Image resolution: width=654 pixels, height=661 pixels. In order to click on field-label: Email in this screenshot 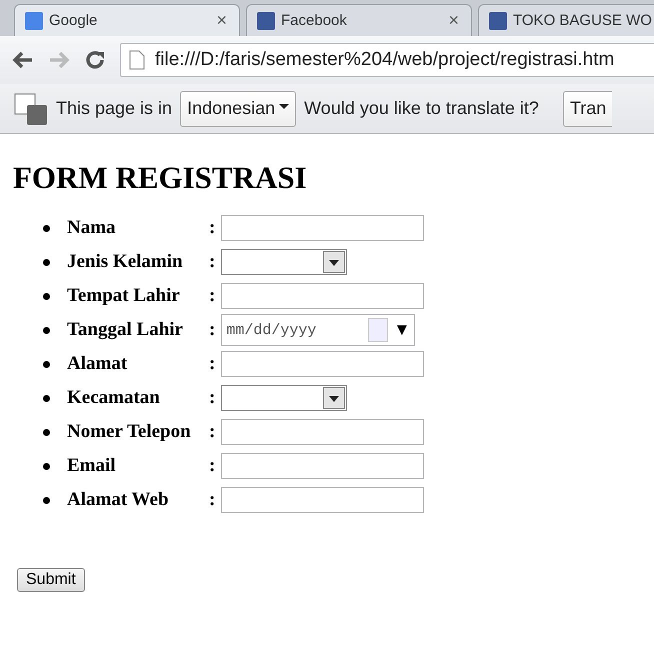, I will do `click(92, 466)`.